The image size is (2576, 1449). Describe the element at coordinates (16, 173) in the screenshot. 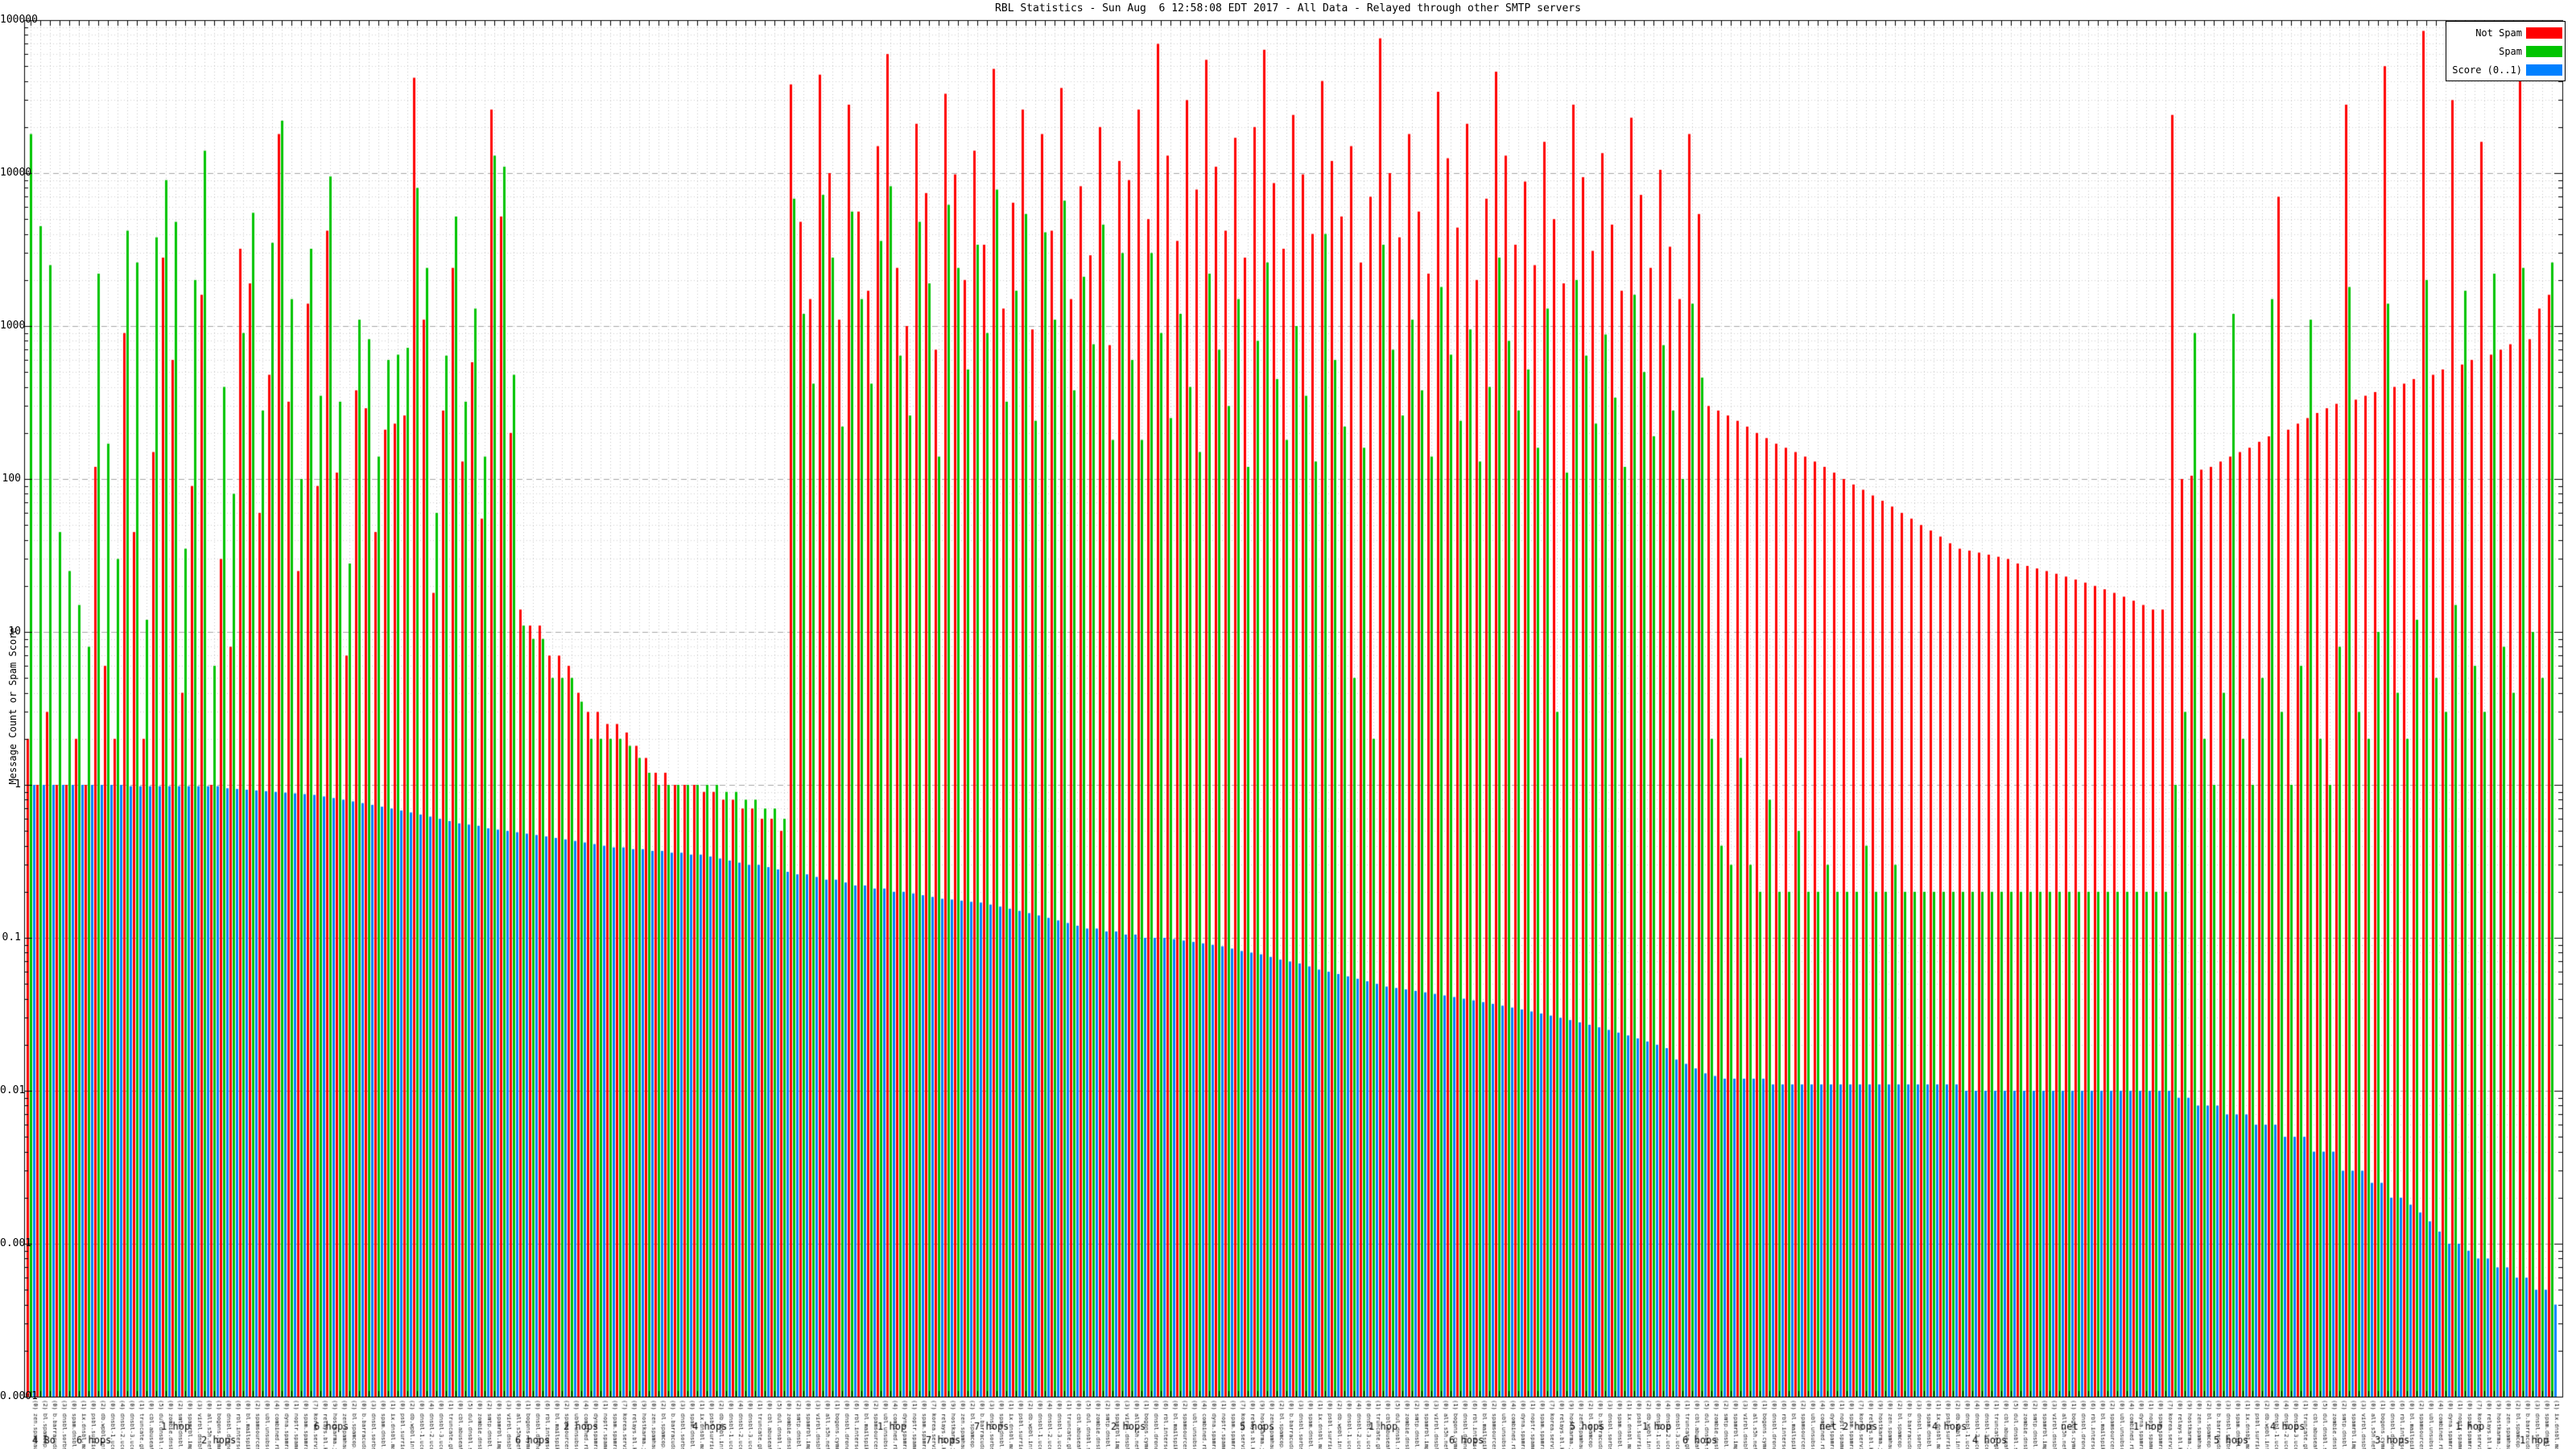

I see `y-tick-label: 10000` at that location.